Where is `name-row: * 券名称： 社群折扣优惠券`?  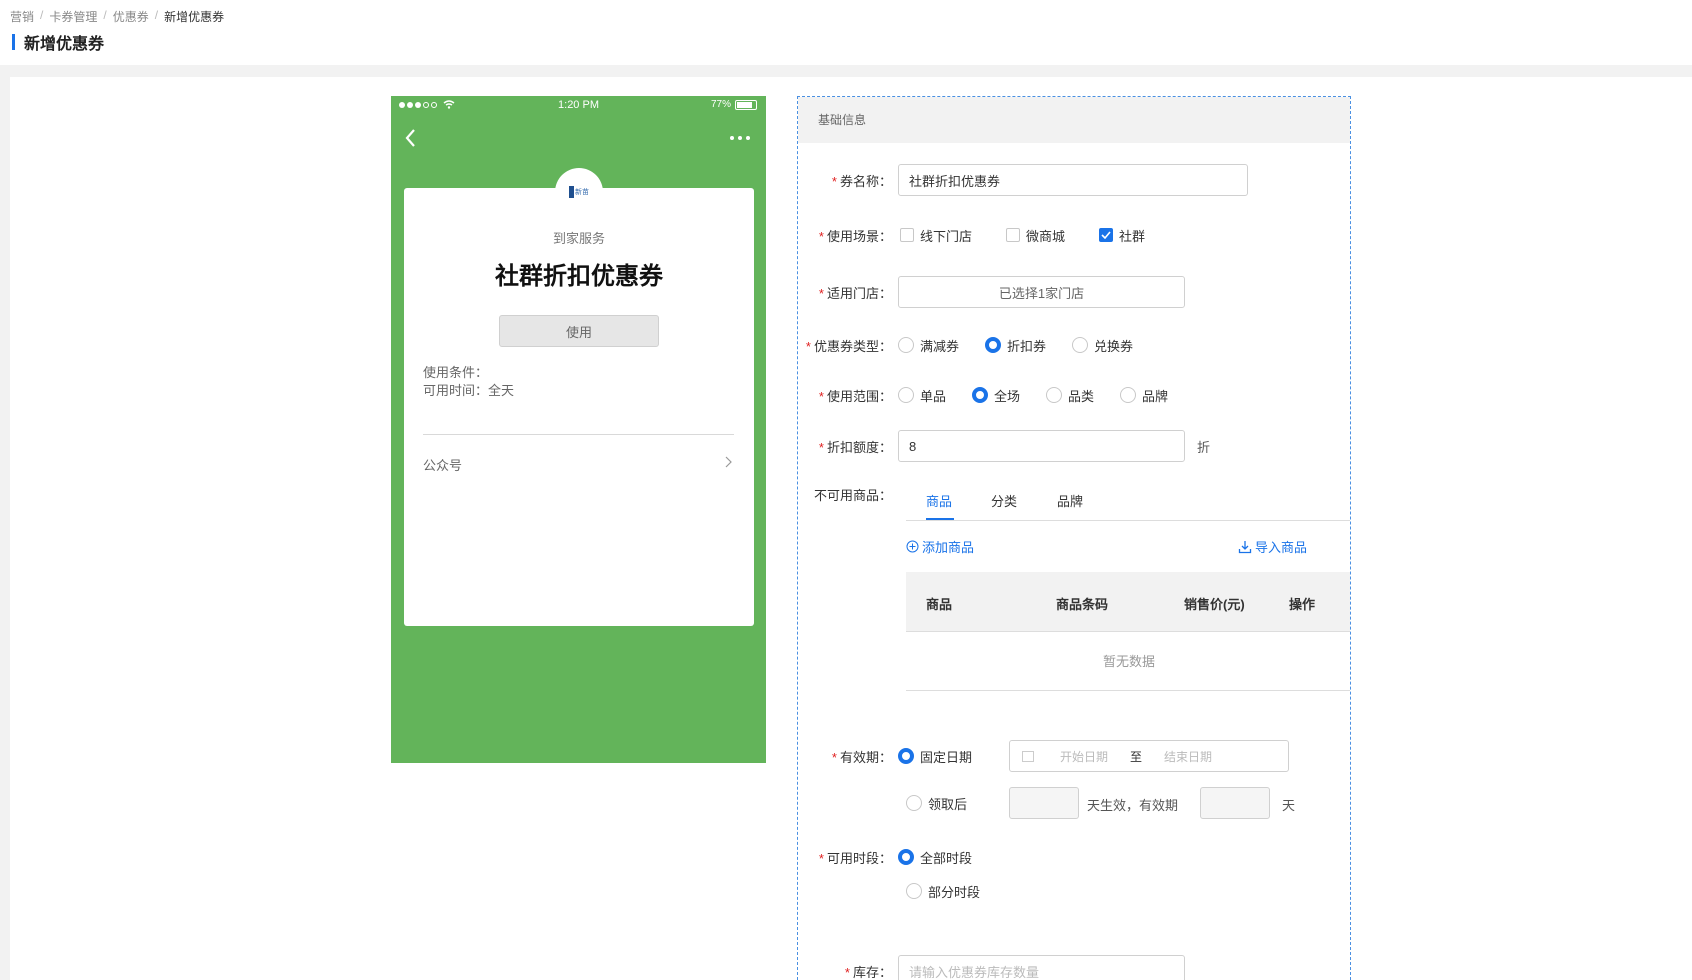
name-row: * 券名称： 社群折扣优惠券 is located at coordinates (1023, 180).